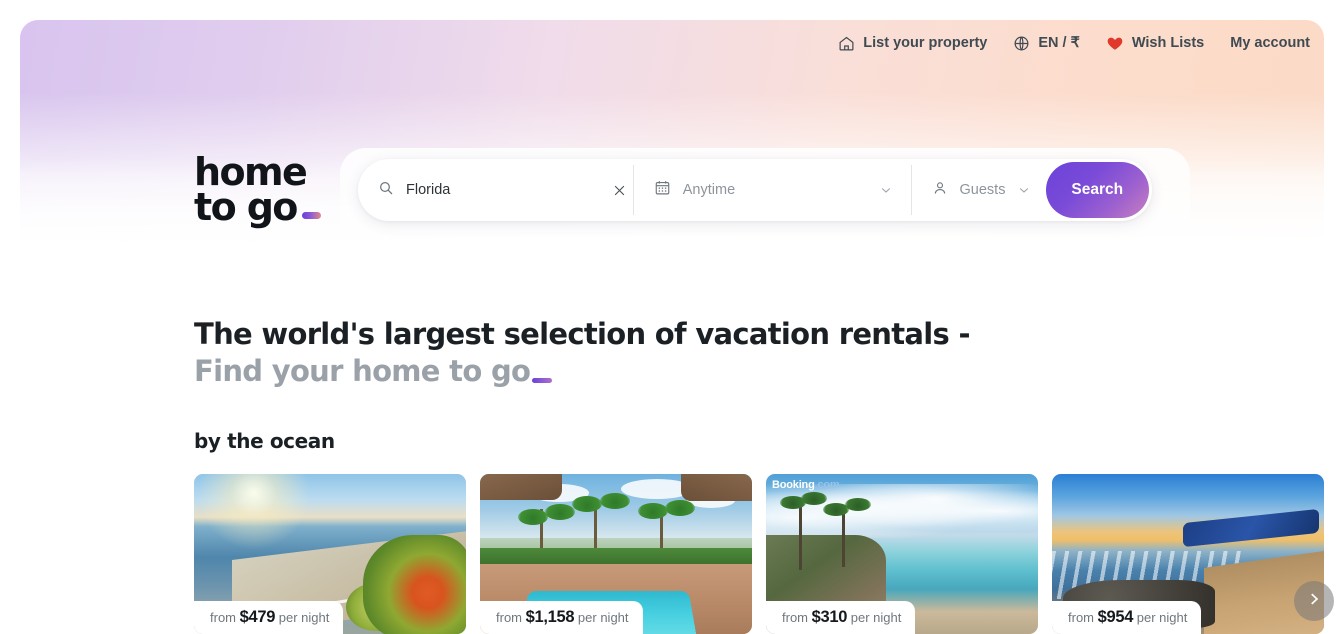 This screenshot has width=1344, height=634. Describe the element at coordinates (772, 190) in the screenshot. I see `date-field: Anytime` at that location.